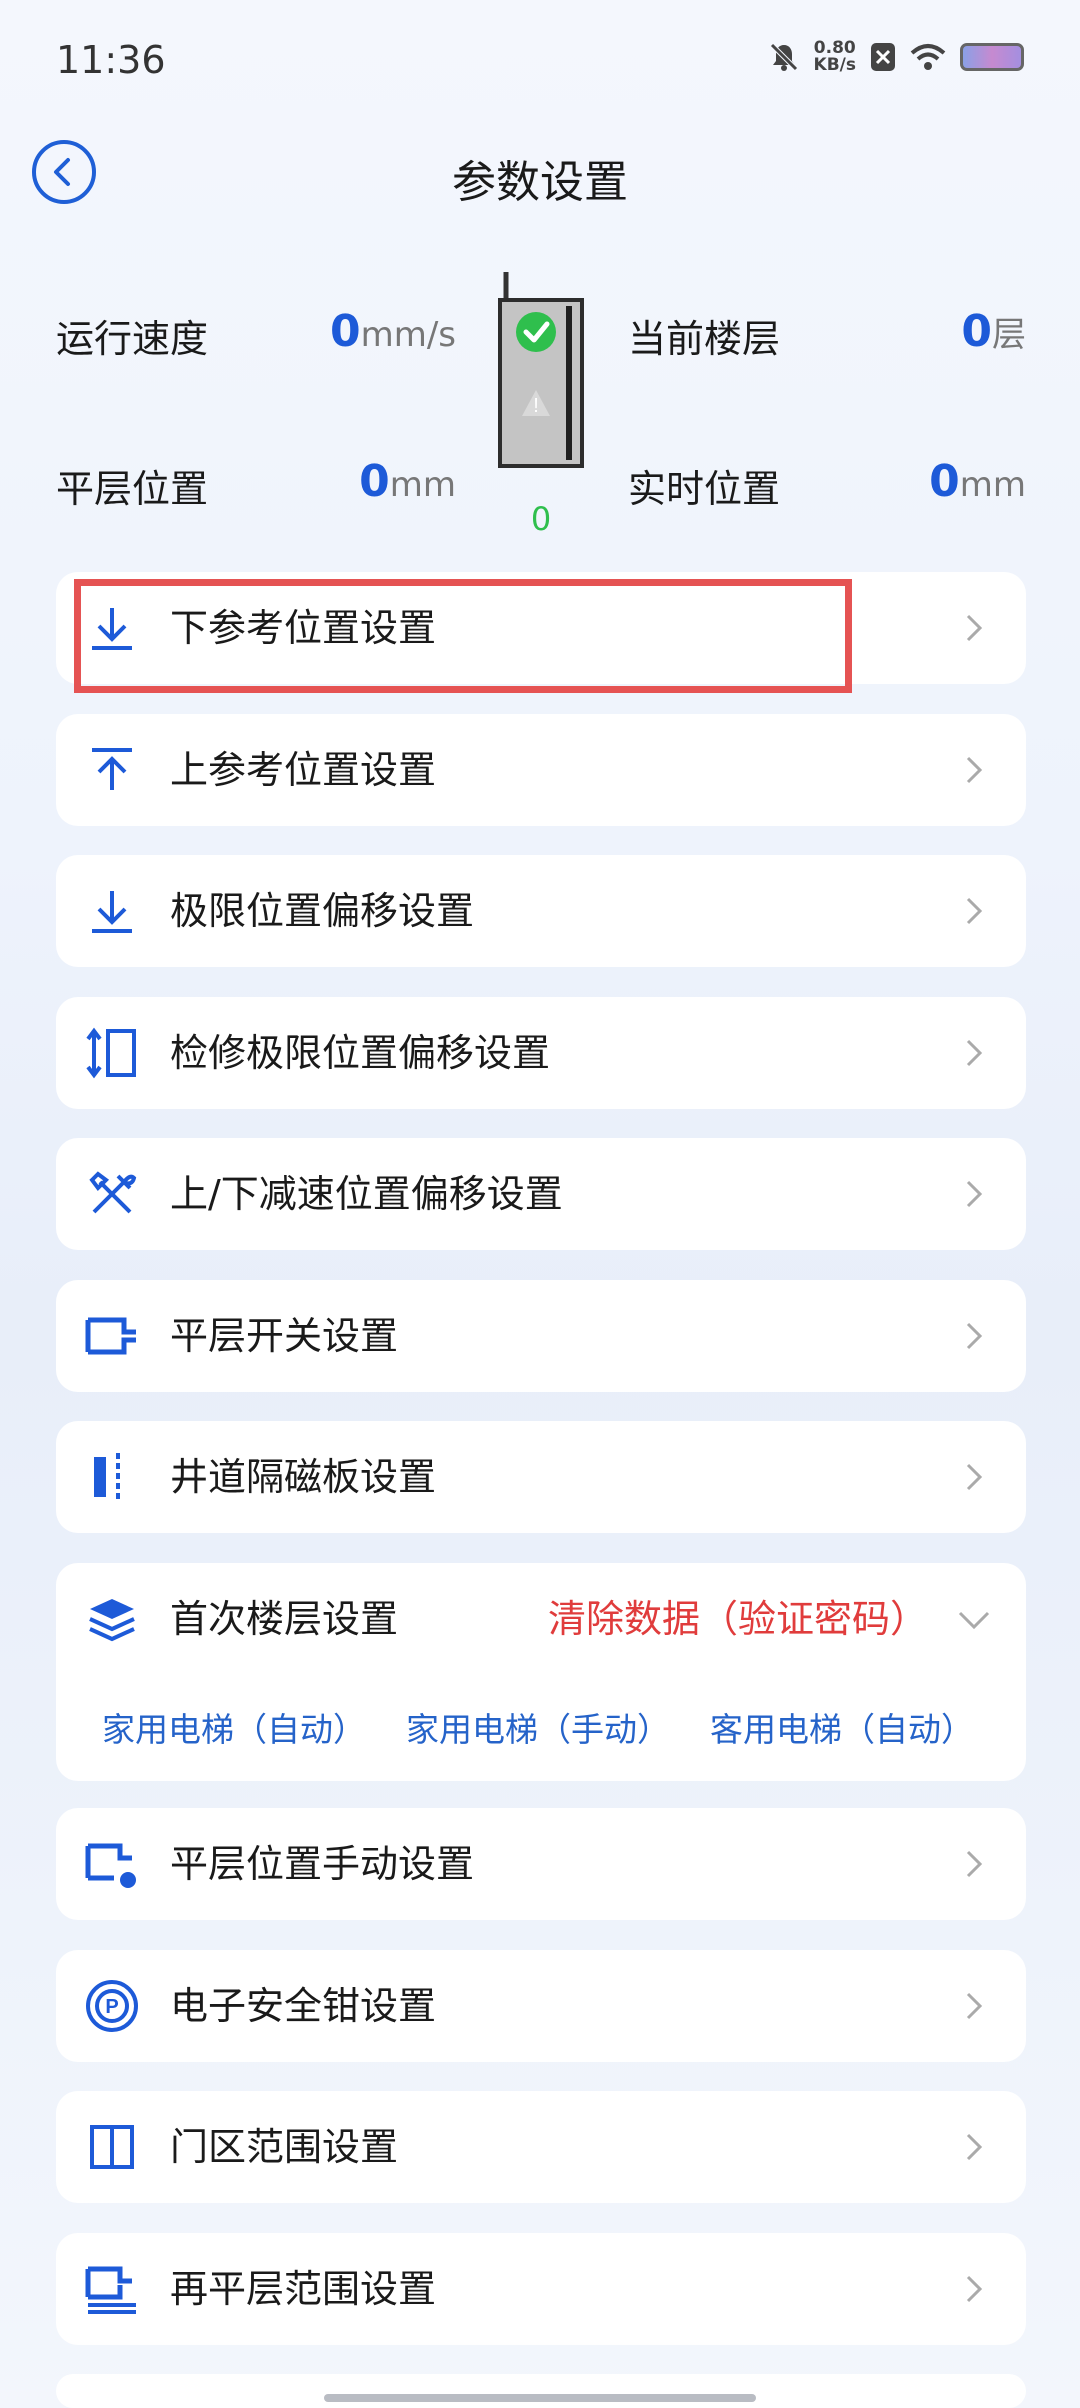 This screenshot has height=2408, width=1080. Describe the element at coordinates (540, 182) in the screenshot. I see `page-title: 参数设置` at that location.